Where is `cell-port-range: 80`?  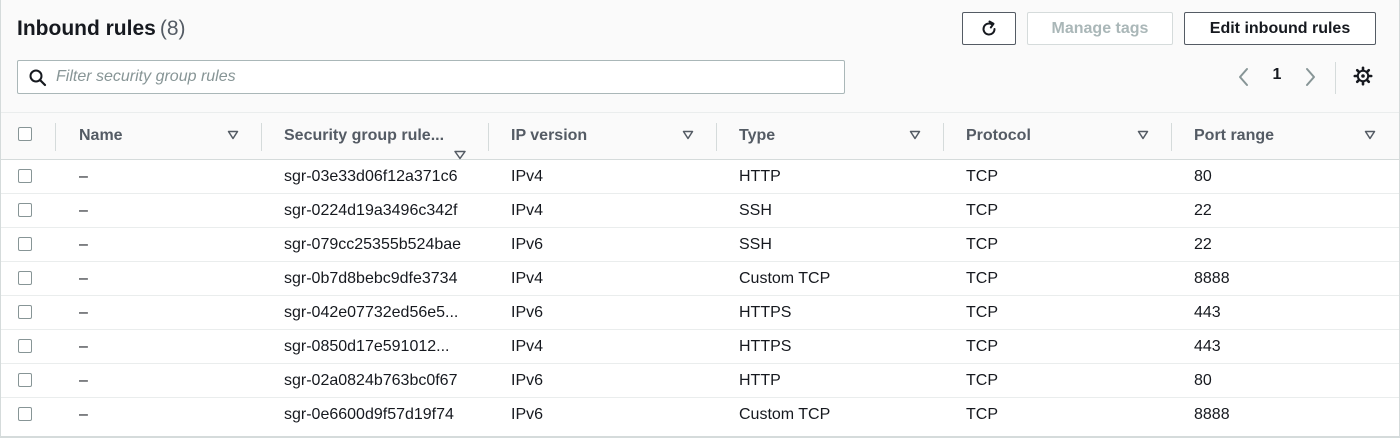 cell-port-range: 80 is located at coordinates (1203, 380).